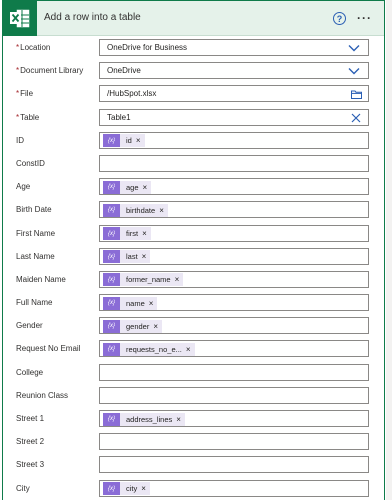 The image size is (392, 500). I want to click on param-label: Street 2, so click(30, 441).